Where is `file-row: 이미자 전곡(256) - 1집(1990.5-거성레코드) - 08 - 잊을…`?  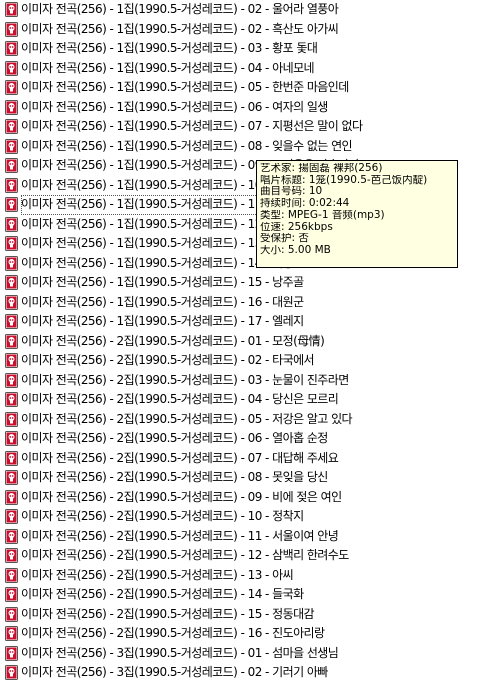 file-row: 이미자 전곡(256) - 1집(1990.5-거성레코드) - 08 - 잊을… is located at coordinates (250, 147).